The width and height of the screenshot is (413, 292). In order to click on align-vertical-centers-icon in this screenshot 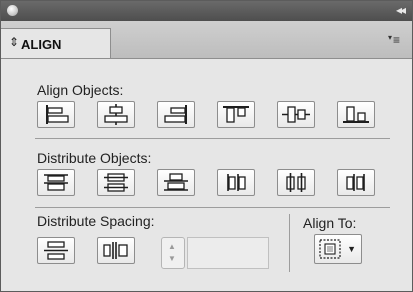, I will do `click(296, 114)`.